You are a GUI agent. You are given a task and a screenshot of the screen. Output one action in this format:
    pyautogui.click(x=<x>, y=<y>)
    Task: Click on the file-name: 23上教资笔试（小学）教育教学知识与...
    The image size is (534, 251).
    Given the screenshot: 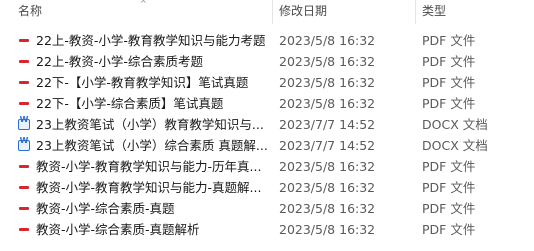 What is the action you would take?
    pyautogui.click(x=150, y=124)
    